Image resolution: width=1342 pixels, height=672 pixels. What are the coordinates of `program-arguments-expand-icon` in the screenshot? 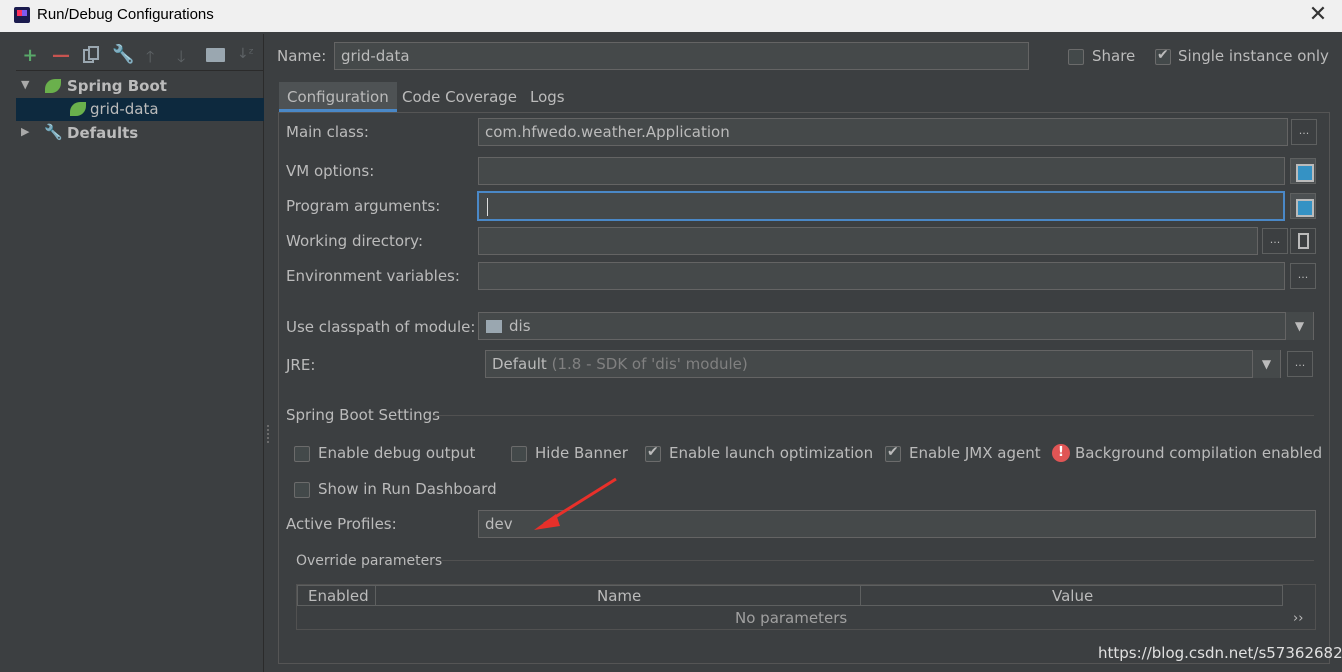 It's located at (1303, 206).